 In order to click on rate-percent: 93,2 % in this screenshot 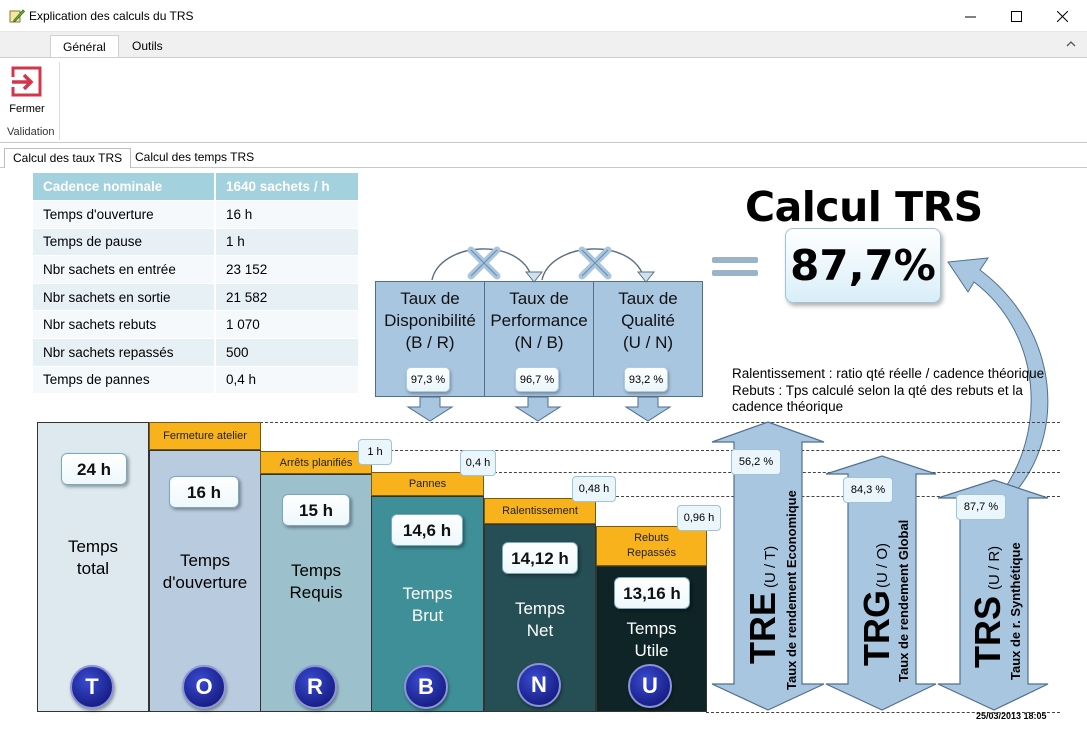, I will do `click(646, 379)`.